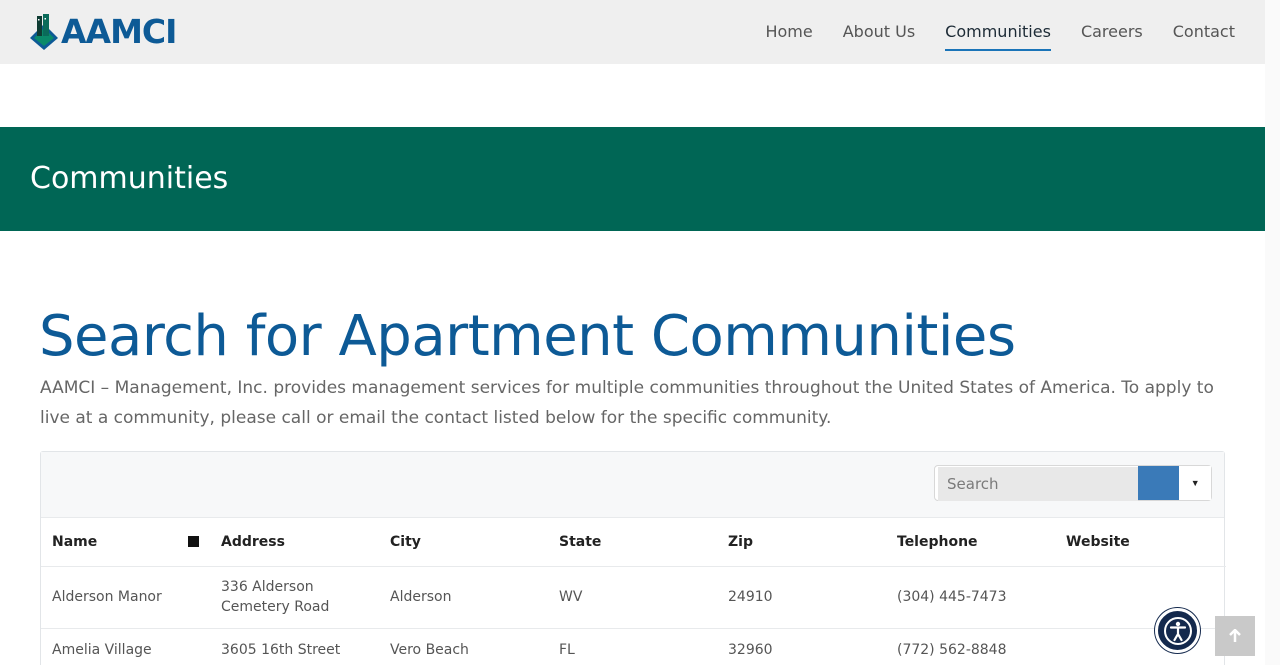 This screenshot has width=1280, height=665. I want to click on column-header-website: Website, so click(1140, 542).